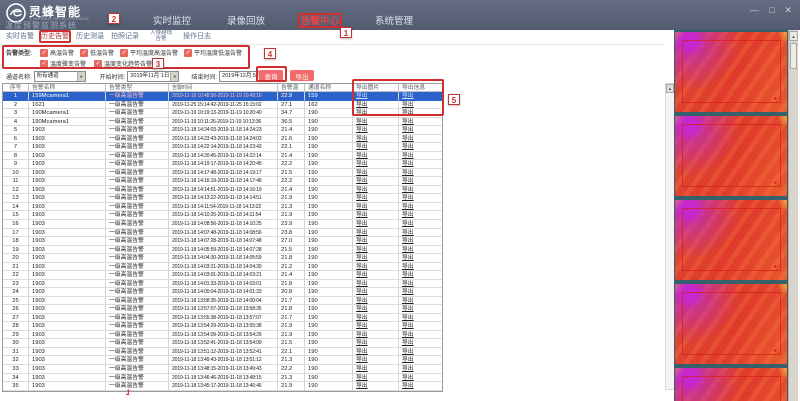 This screenshot has width=800, height=401. I want to click on close-button: ✕, so click(788, 10).